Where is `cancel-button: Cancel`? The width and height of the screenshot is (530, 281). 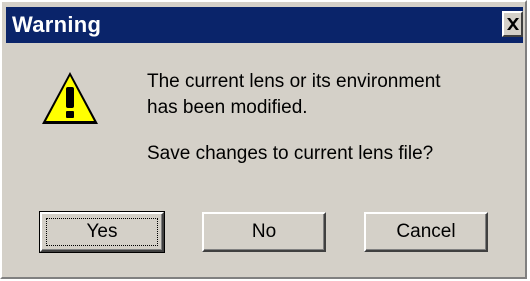
cancel-button: Cancel is located at coordinates (426, 232).